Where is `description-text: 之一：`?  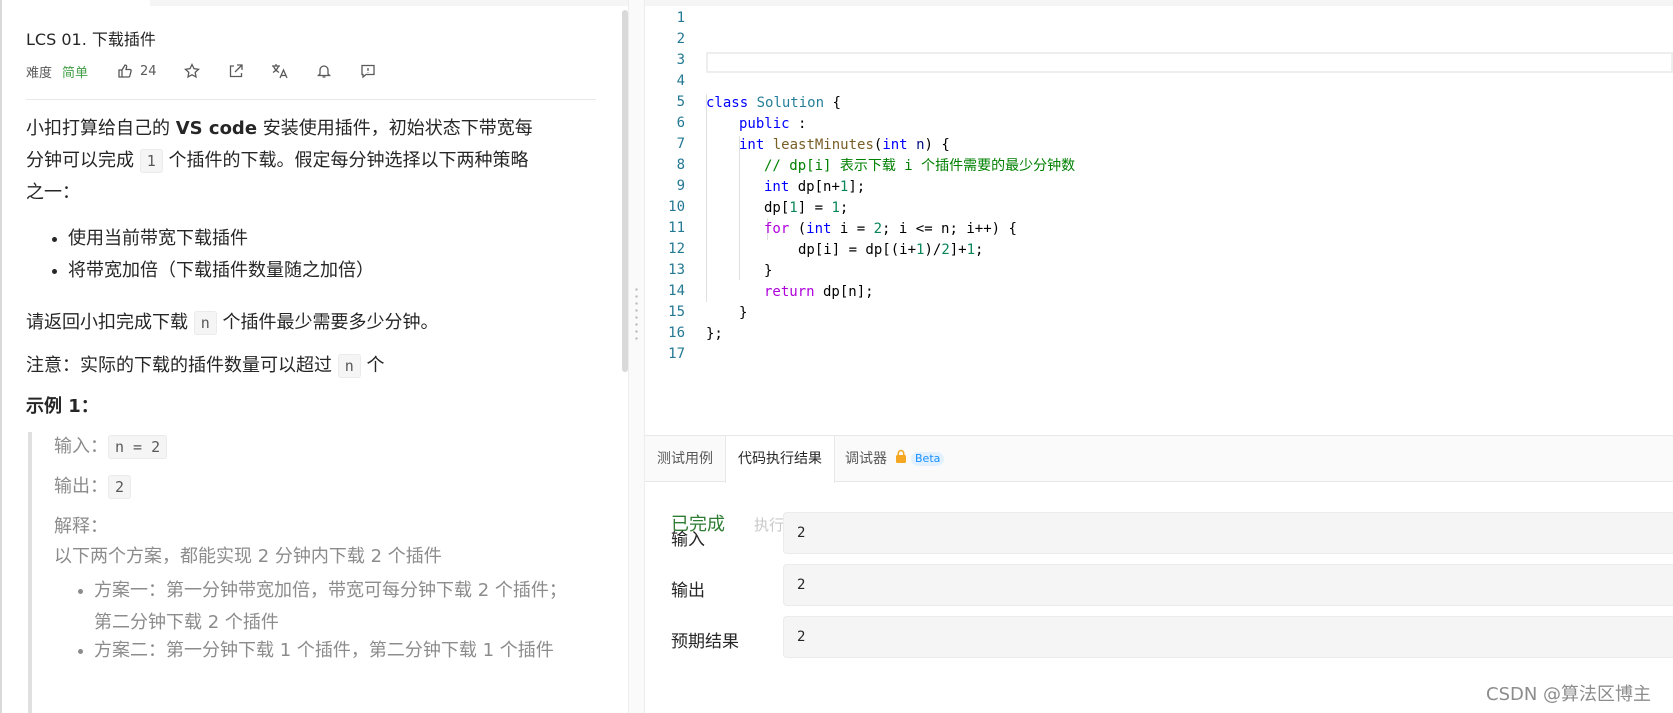
description-text: 之一： is located at coordinates (53, 192).